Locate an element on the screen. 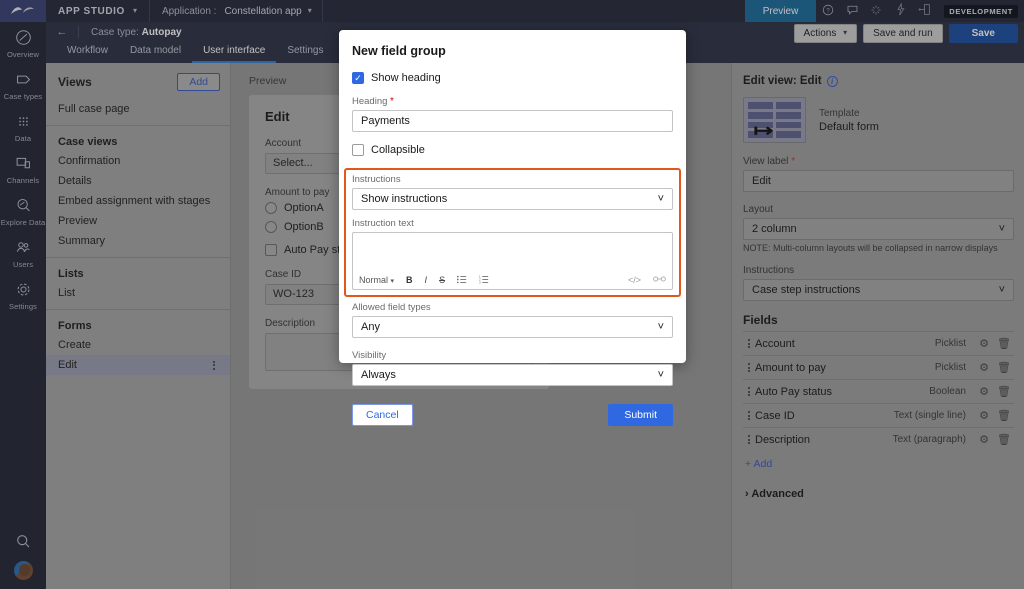  cancel-button: Cancel is located at coordinates (382, 415).